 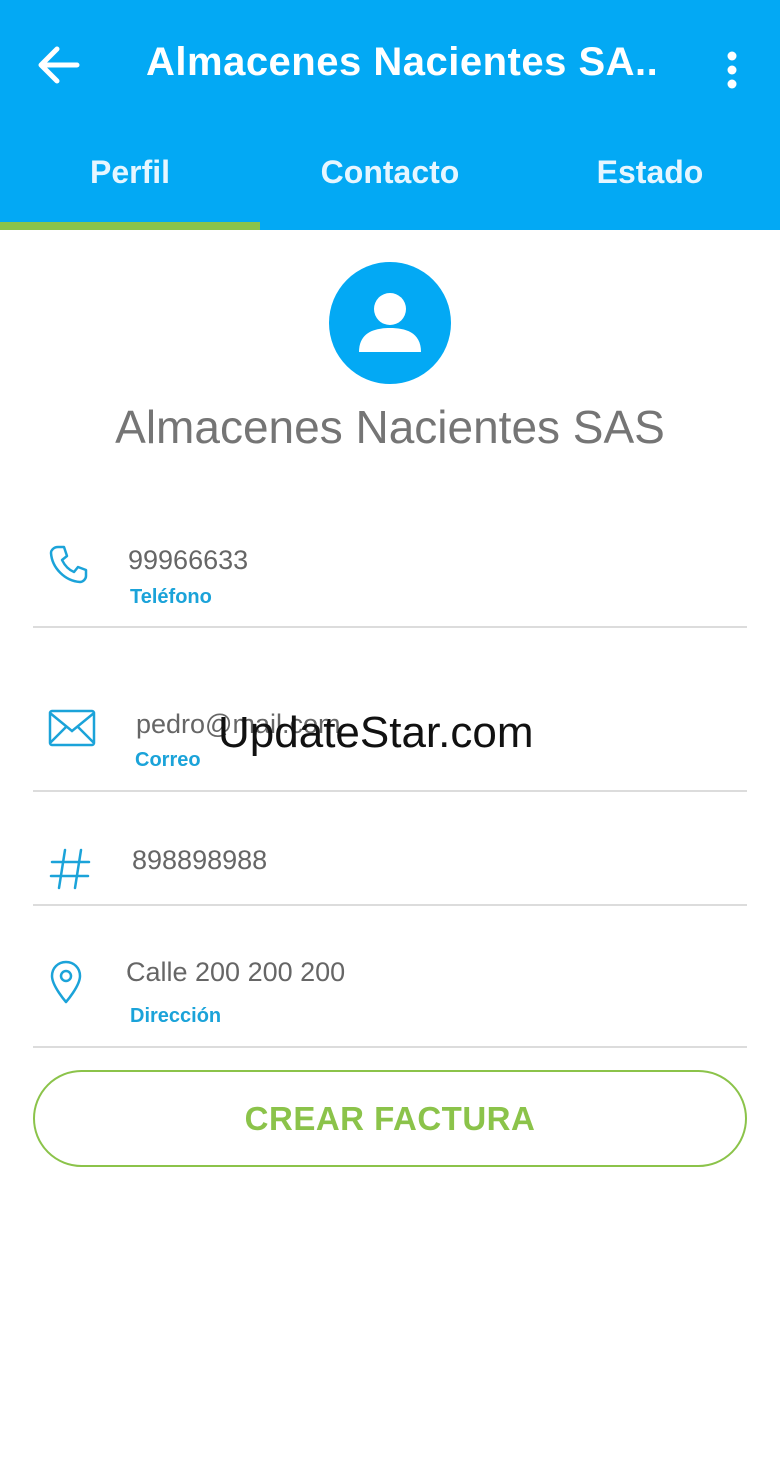 What do you see at coordinates (390, 736) in the screenshot?
I see `email-row: pedro@mail.com Correo` at bounding box center [390, 736].